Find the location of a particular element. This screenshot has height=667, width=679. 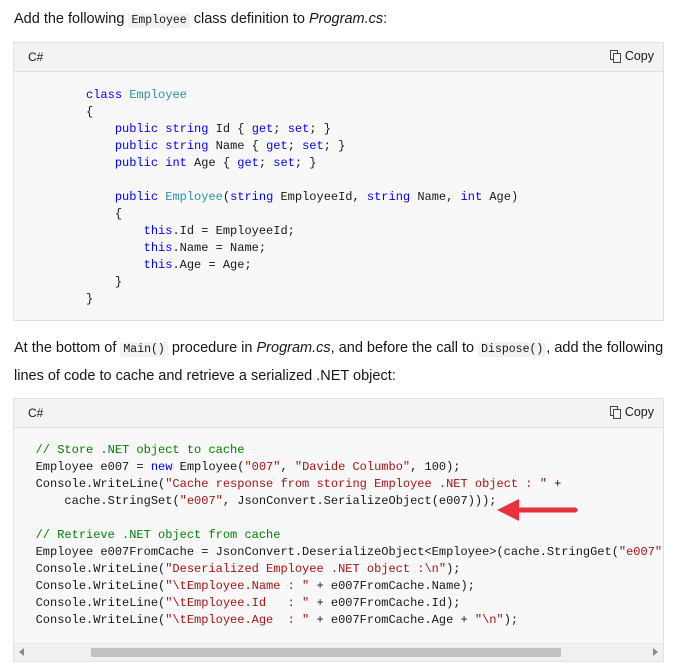

copy-label: Copy is located at coordinates (639, 56).